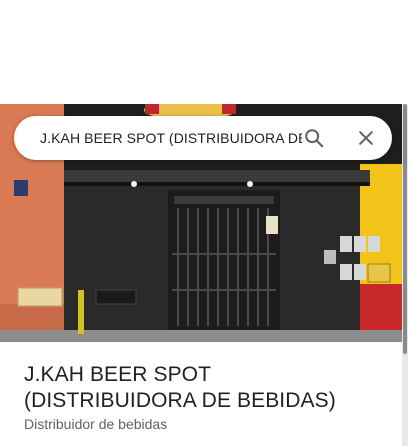  What do you see at coordinates (405, 229) in the screenshot?
I see `scrollbar-thumb` at bounding box center [405, 229].